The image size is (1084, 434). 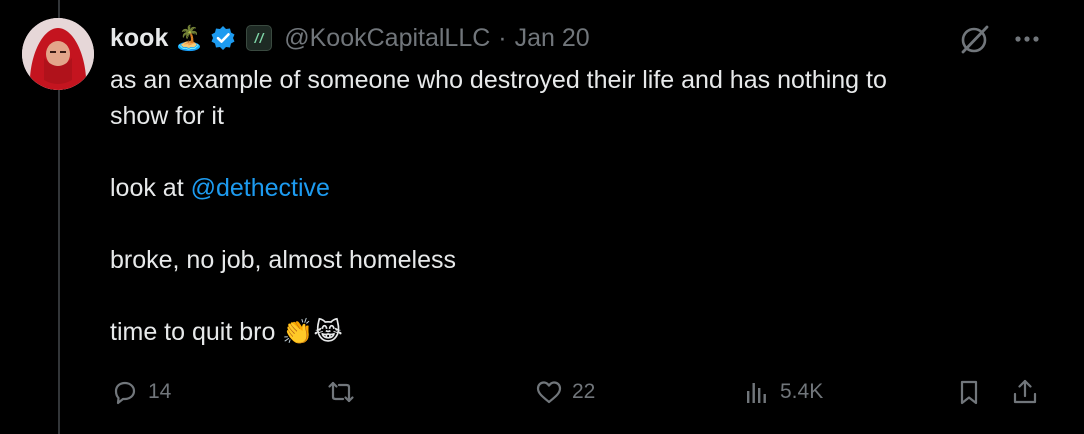 I want to click on user-handle: @KookCapitalLLC, so click(x=387, y=38).